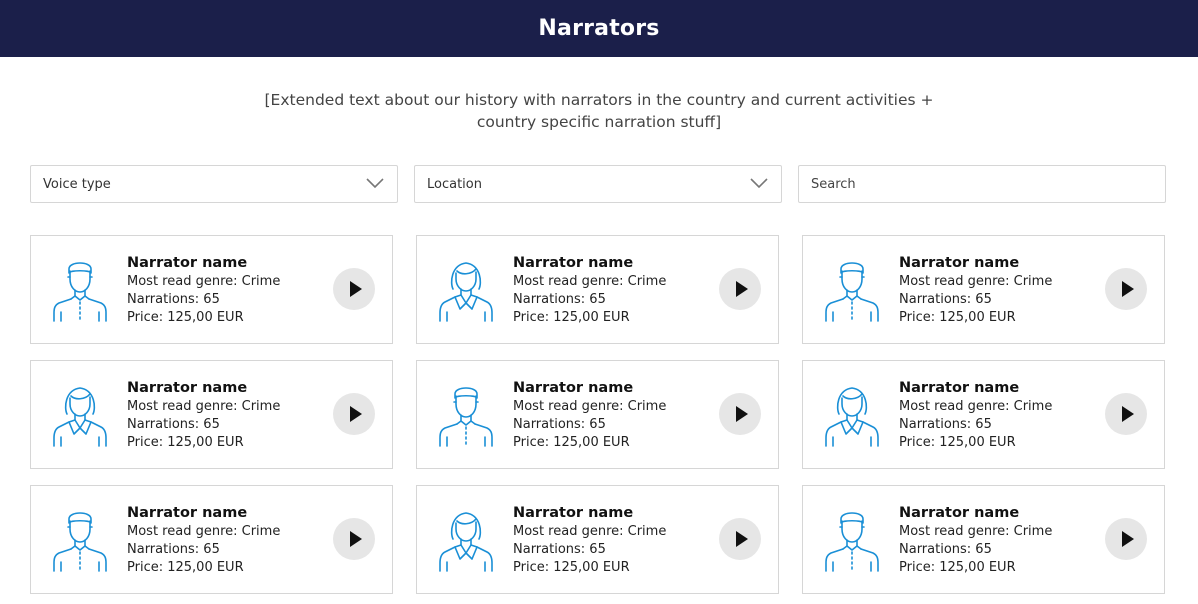 The height and width of the screenshot is (604, 1198). Describe the element at coordinates (988, 184) in the screenshot. I see `search-input` at that location.